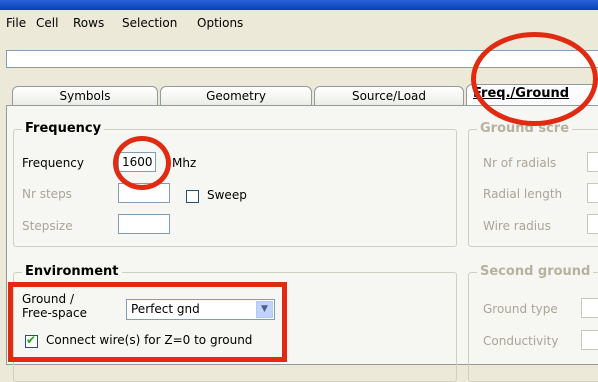  Describe the element at coordinates (142, 163) in the screenshot. I see `annotation-circle-frequency` at that location.